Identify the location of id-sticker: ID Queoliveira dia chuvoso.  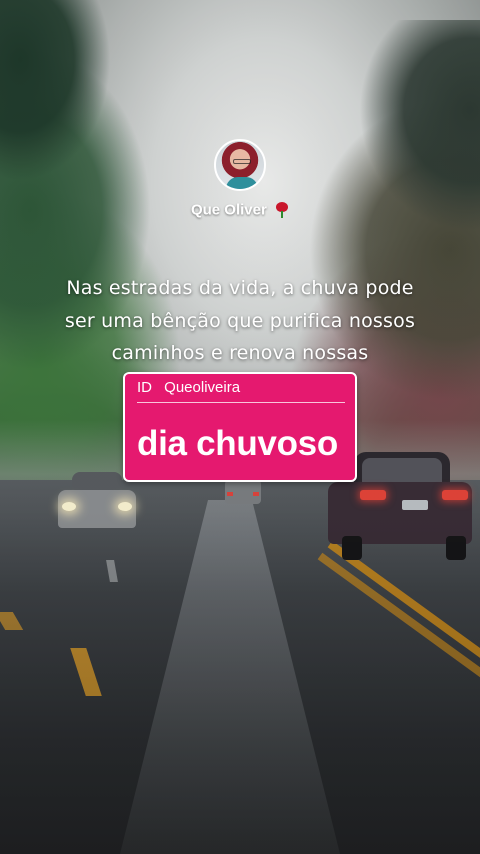
(240, 427).